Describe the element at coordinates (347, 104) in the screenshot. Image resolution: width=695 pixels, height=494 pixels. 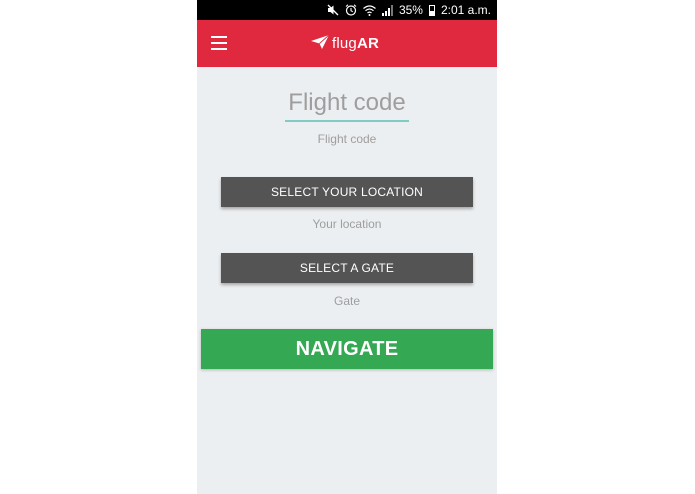
I see `flight-code-input` at that location.